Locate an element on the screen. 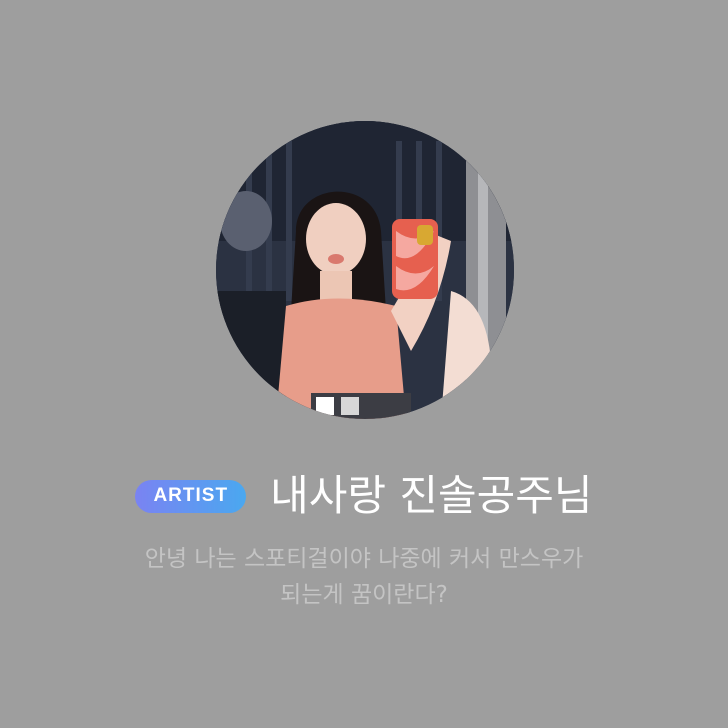  profile-header: ARTIST 내사랑 진솔공주님 is located at coordinates (364, 496).